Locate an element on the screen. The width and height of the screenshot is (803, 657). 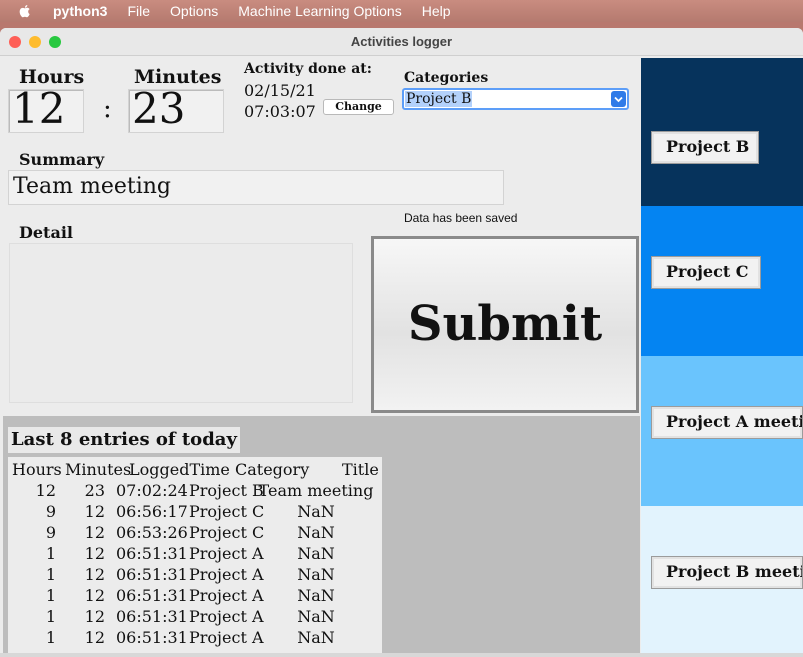
table-header-row: Hours Minutes LoggedTime Category Title is located at coordinates (195, 470).